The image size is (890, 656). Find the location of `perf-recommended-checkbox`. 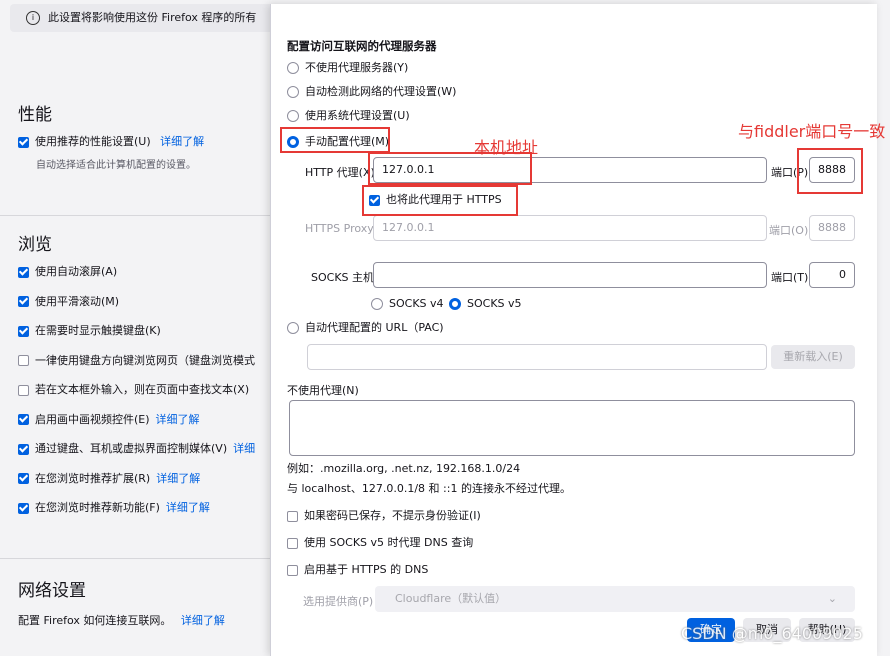

perf-recommended-checkbox is located at coordinates (23, 142).